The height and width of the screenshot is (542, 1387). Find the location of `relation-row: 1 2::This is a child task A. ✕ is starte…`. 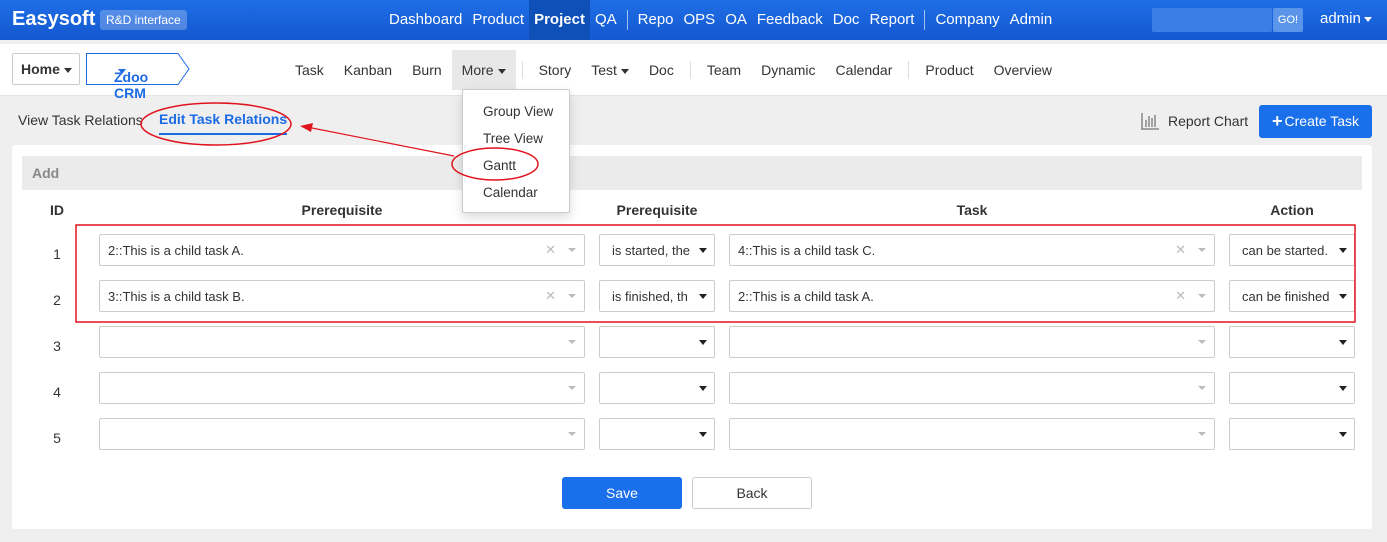

relation-row: 1 2::This is a child task A. ✕ is starte… is located at coordinates (692, 257).